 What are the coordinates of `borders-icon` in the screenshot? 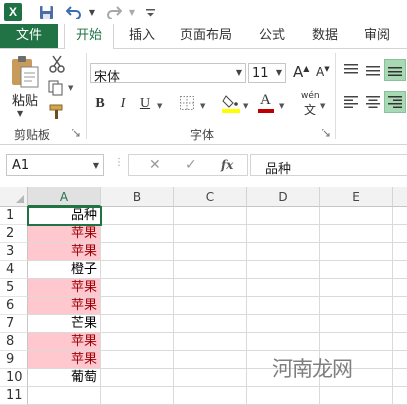 It's located at (187, 103).